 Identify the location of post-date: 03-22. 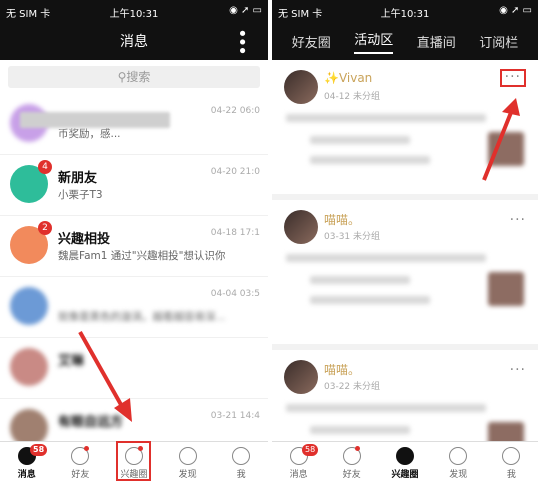
(337, 387).